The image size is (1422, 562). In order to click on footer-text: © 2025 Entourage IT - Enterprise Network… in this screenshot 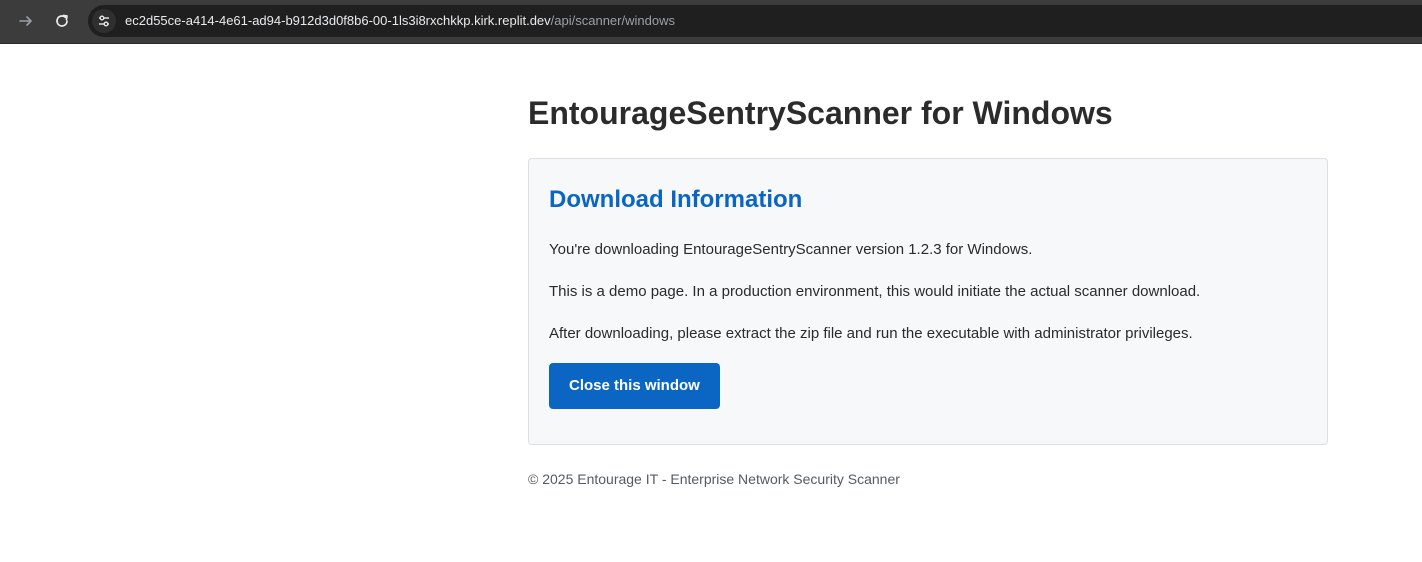, I will do `click(714, 479)`.